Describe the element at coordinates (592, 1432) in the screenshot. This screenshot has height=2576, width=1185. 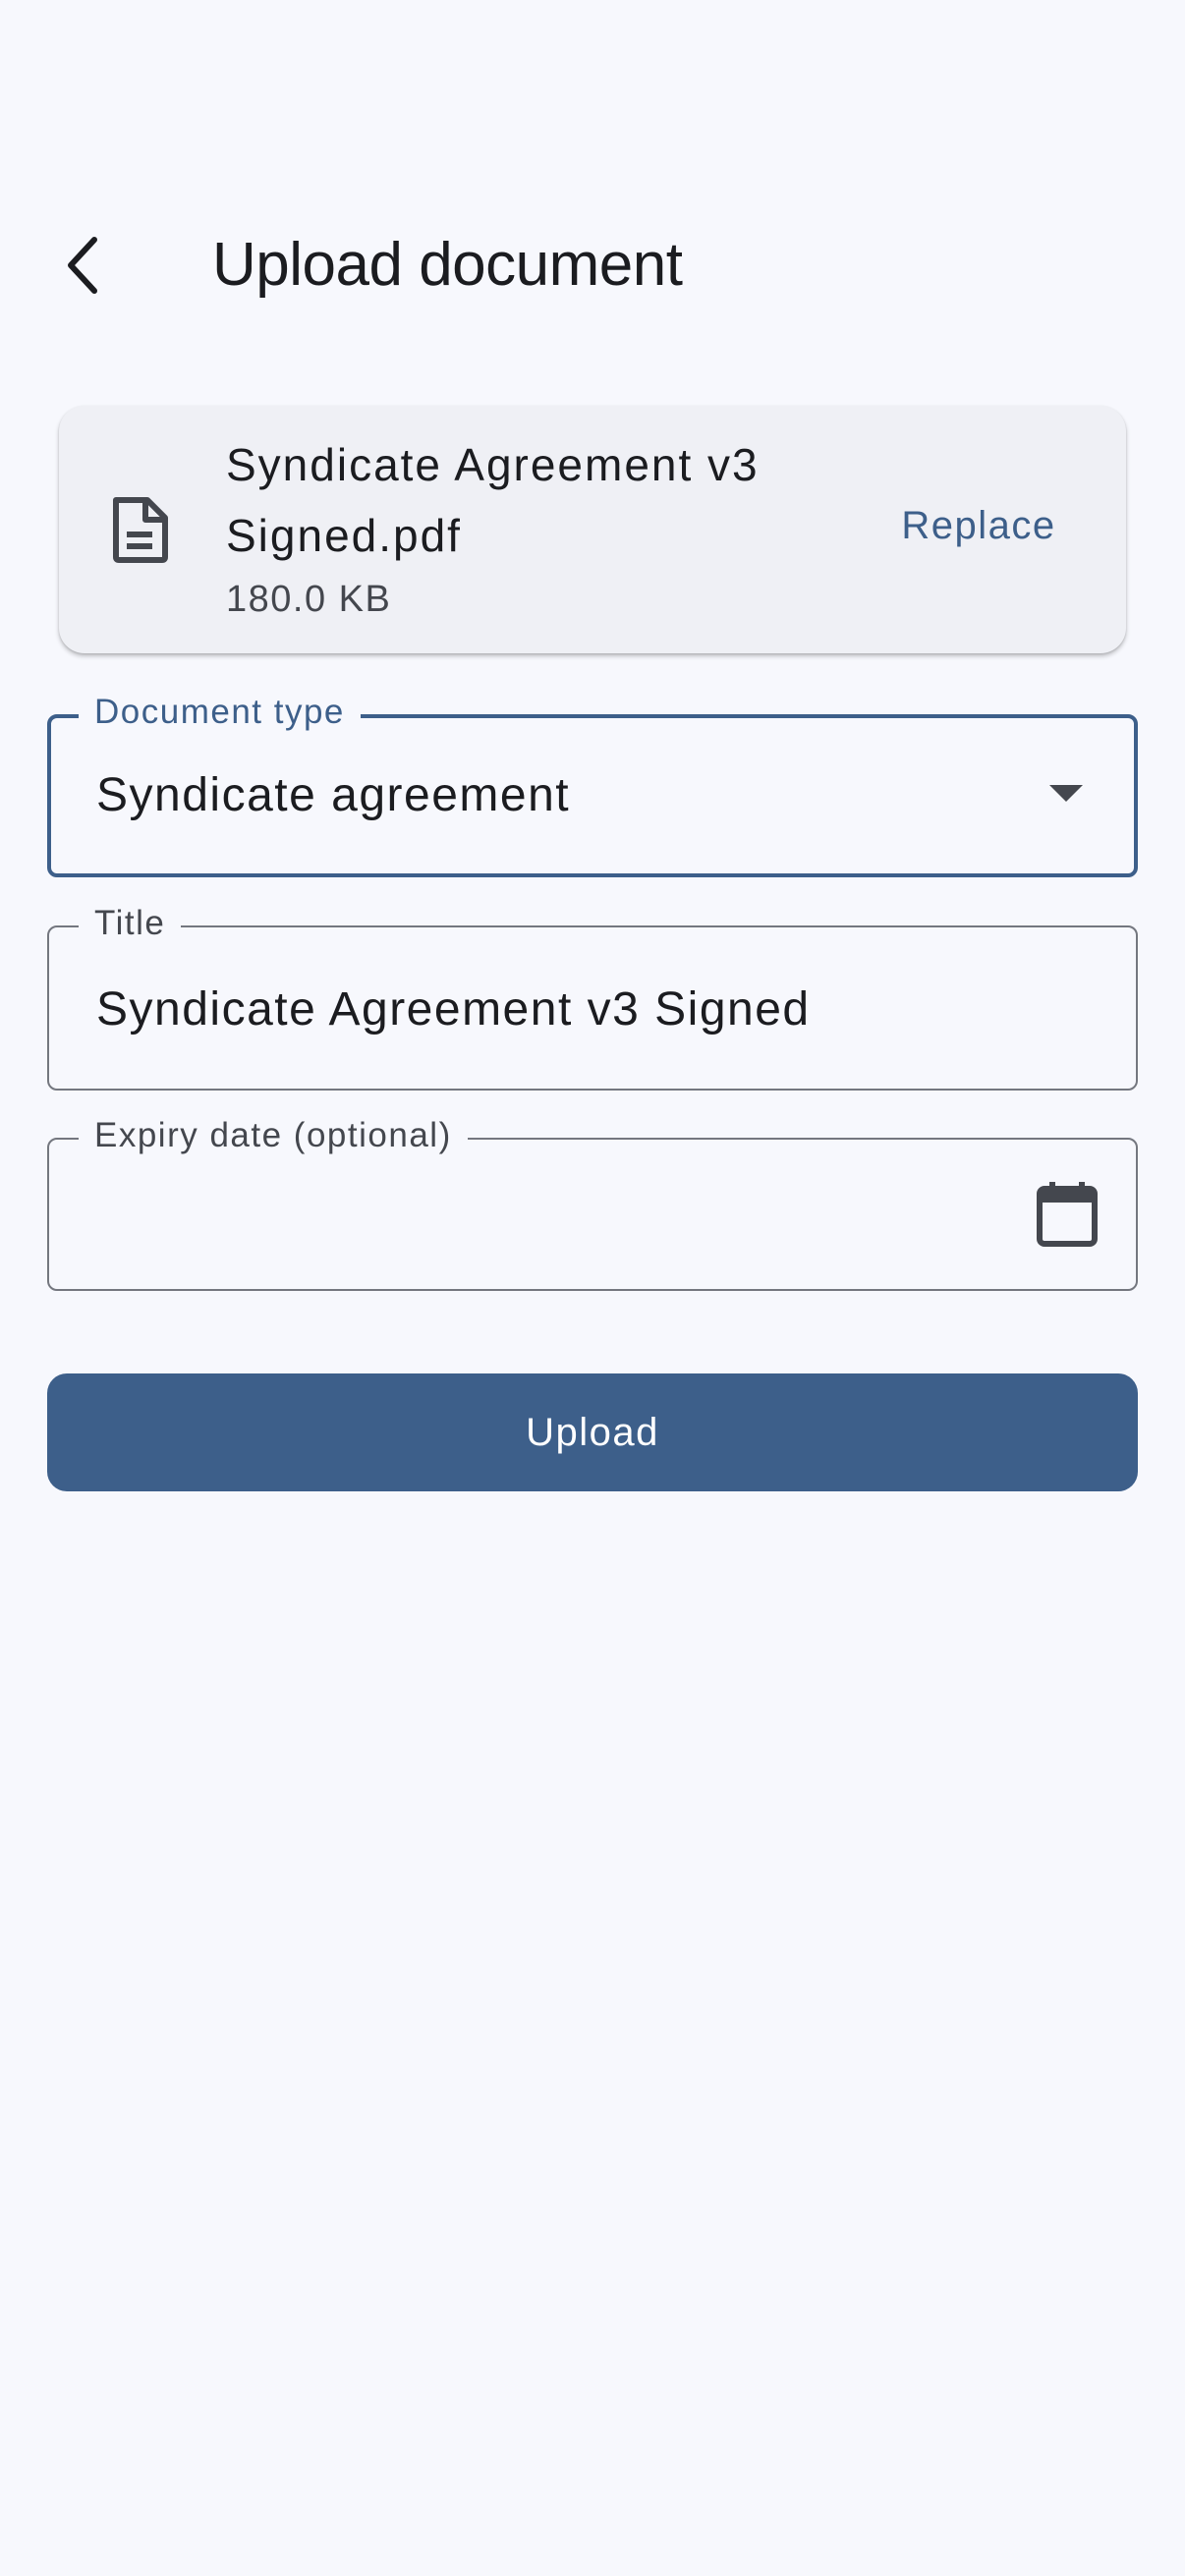
I see `upload-button: Upload` at that location.